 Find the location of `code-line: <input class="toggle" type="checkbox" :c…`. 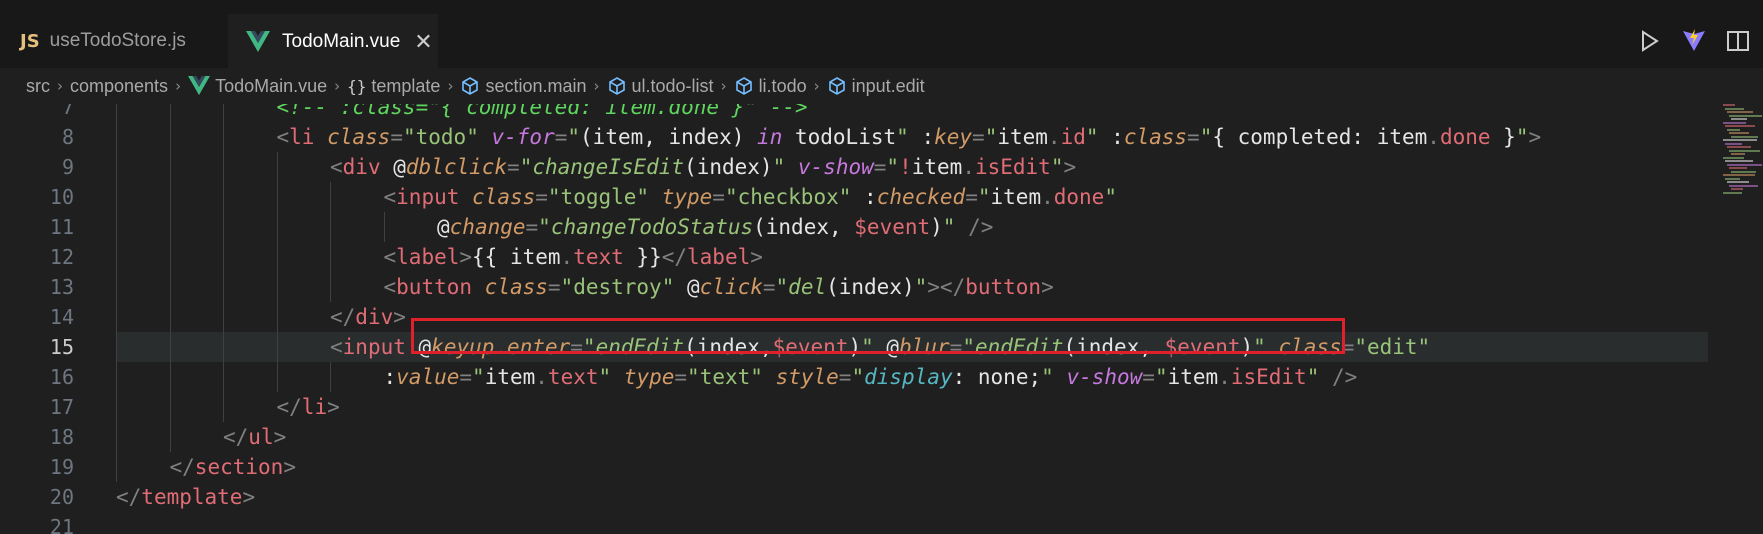

code-line: <input class="toggle" type="checkbox" :c… is located at coordinates (750, 197).